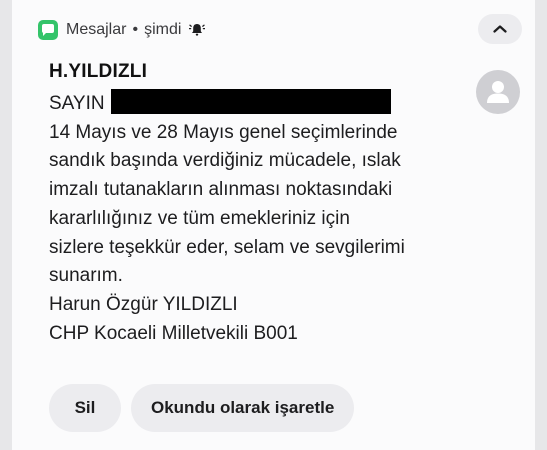  What do you see at coordinates (250, 101) in the screenshot?
I see `redaction-bar` at bounding box center [250, 101].